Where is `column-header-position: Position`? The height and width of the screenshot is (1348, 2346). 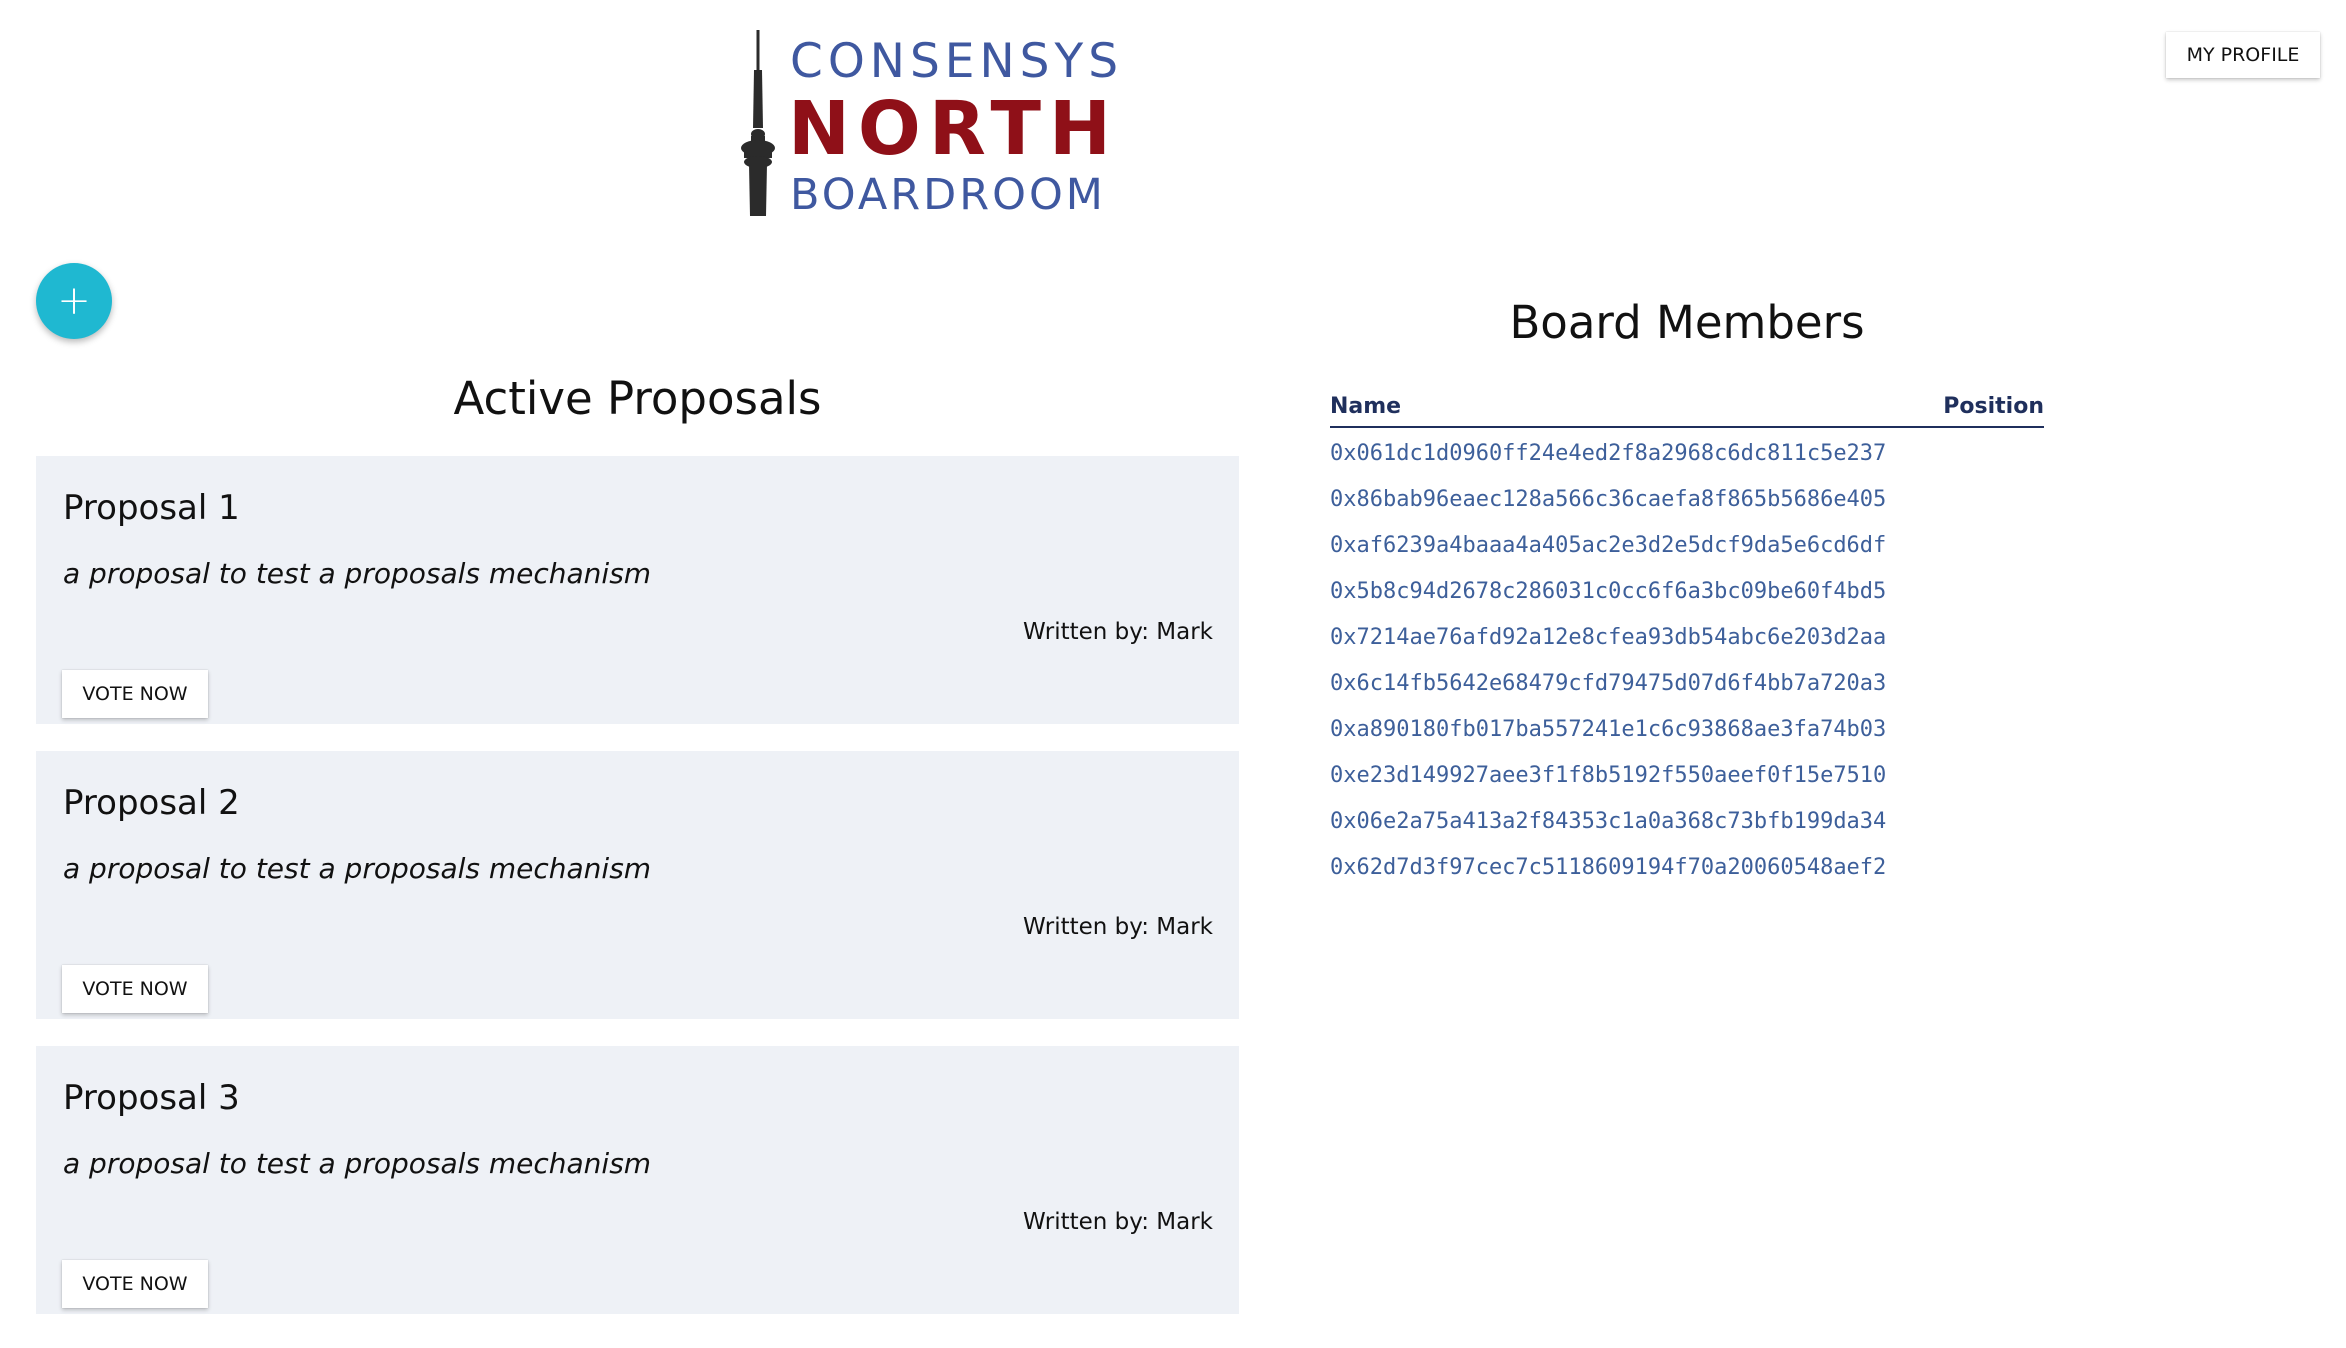 column-header-position: Position is located at coordinates (1993, 406).